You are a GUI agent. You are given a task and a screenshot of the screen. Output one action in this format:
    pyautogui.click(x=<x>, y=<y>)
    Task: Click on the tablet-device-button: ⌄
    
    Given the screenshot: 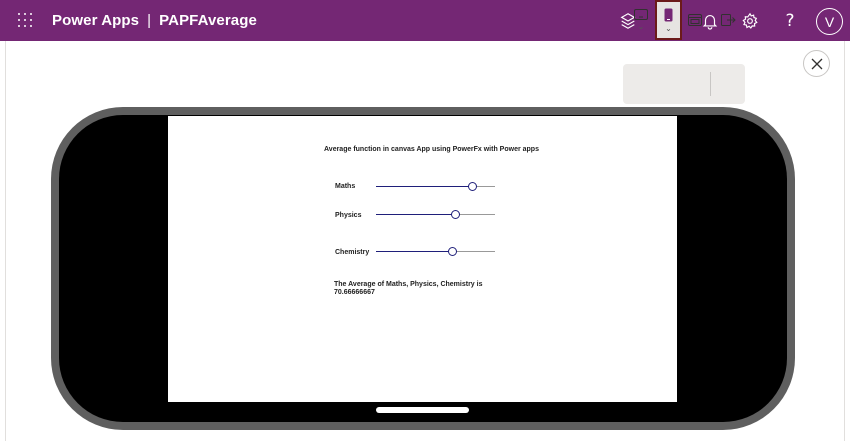 What is the action you would take?
    pyautogui.click(x=641, y=20)
    